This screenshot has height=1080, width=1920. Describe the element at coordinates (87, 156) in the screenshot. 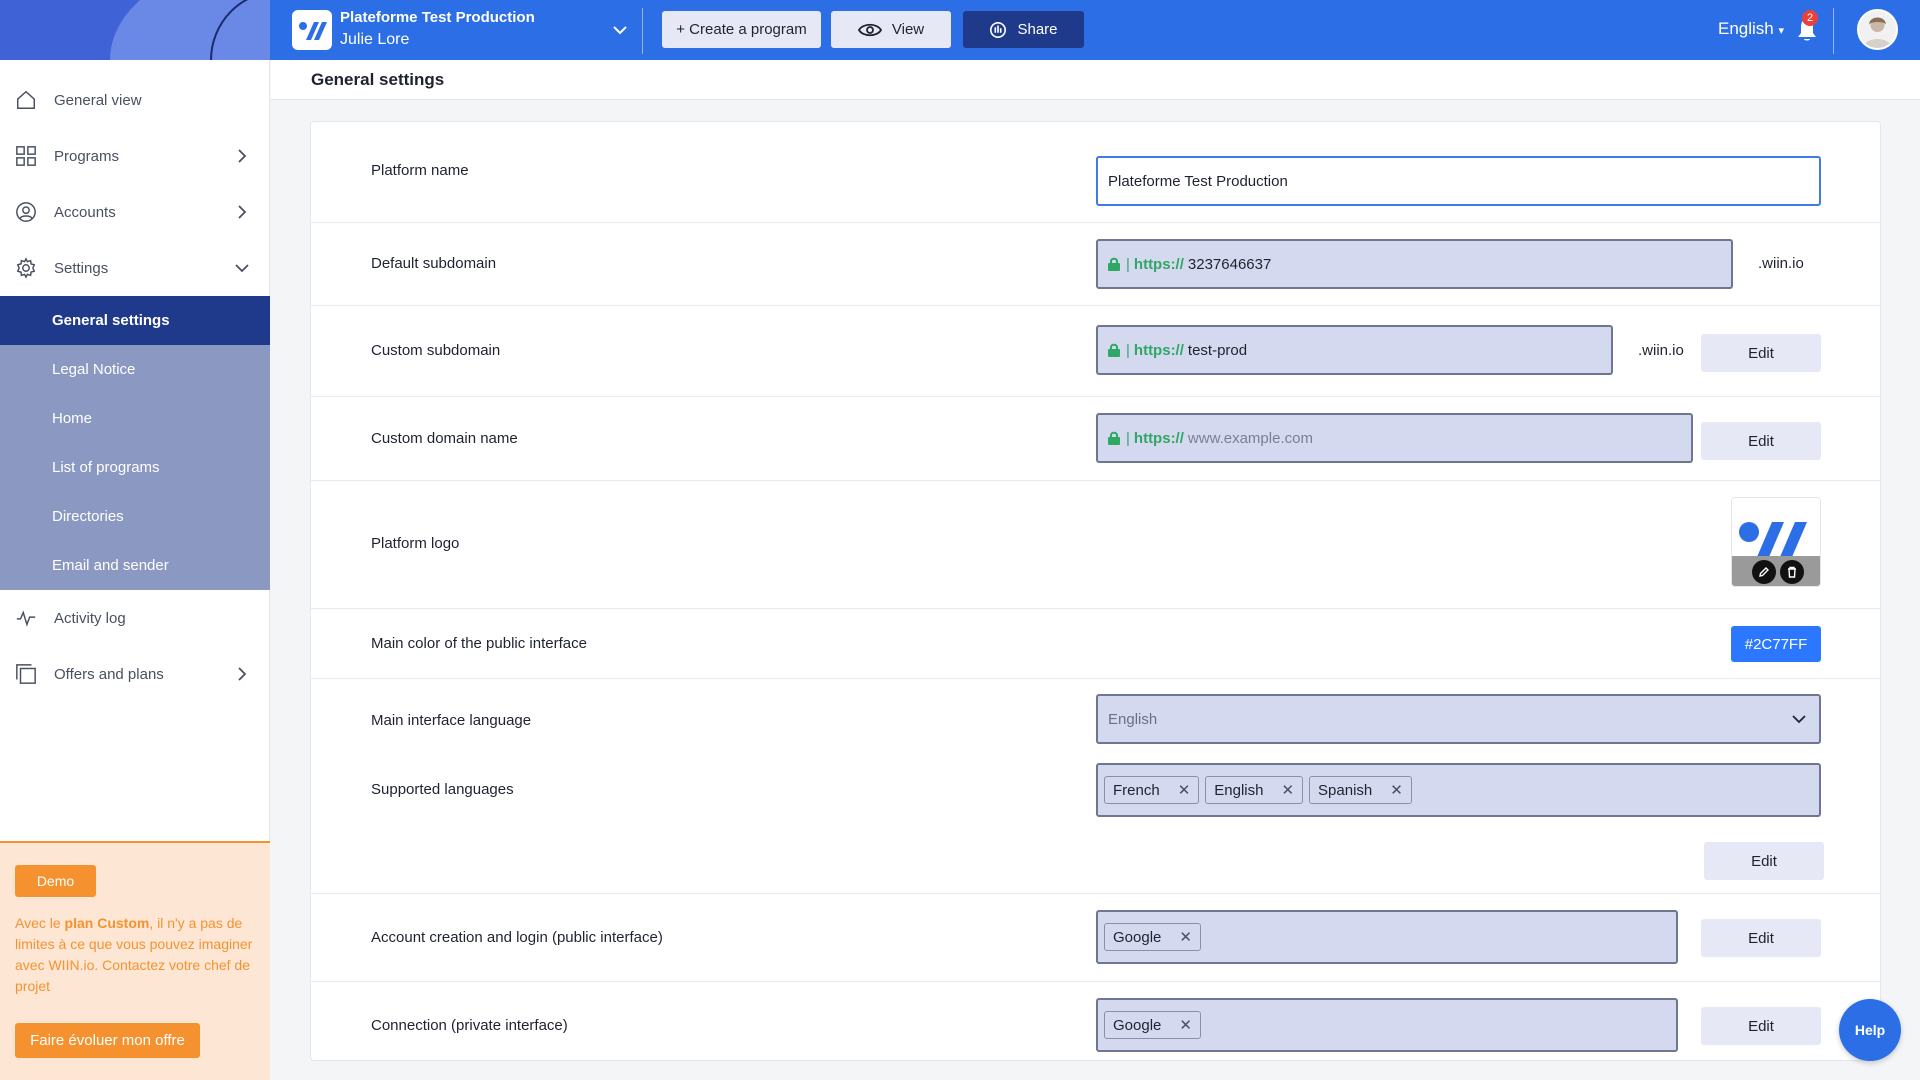

I see `sidebar-item-label: Programs` at that location.